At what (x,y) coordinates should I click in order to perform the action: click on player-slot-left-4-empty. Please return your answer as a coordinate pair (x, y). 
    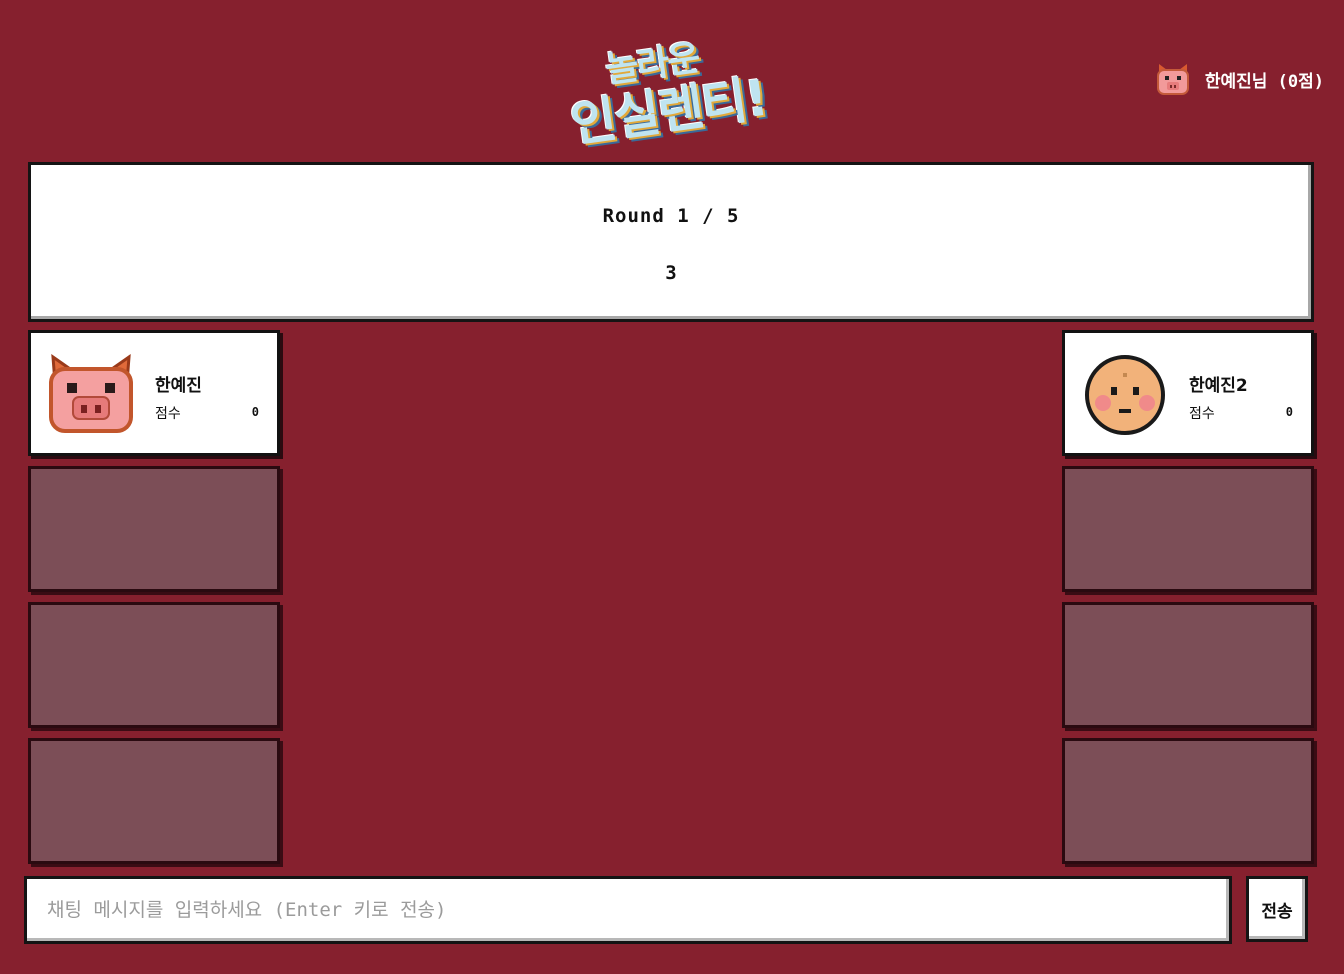
    Looking at the image, I should click on (154, 801).